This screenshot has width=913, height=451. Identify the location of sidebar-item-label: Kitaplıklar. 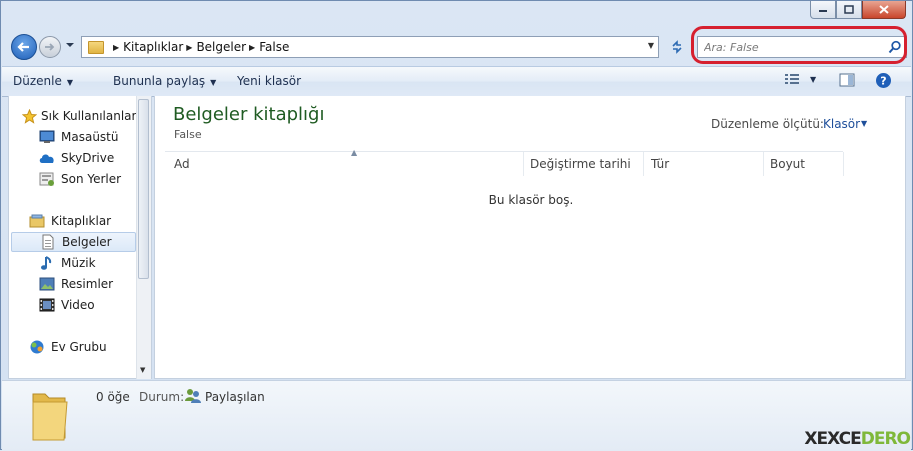
(81, 221).